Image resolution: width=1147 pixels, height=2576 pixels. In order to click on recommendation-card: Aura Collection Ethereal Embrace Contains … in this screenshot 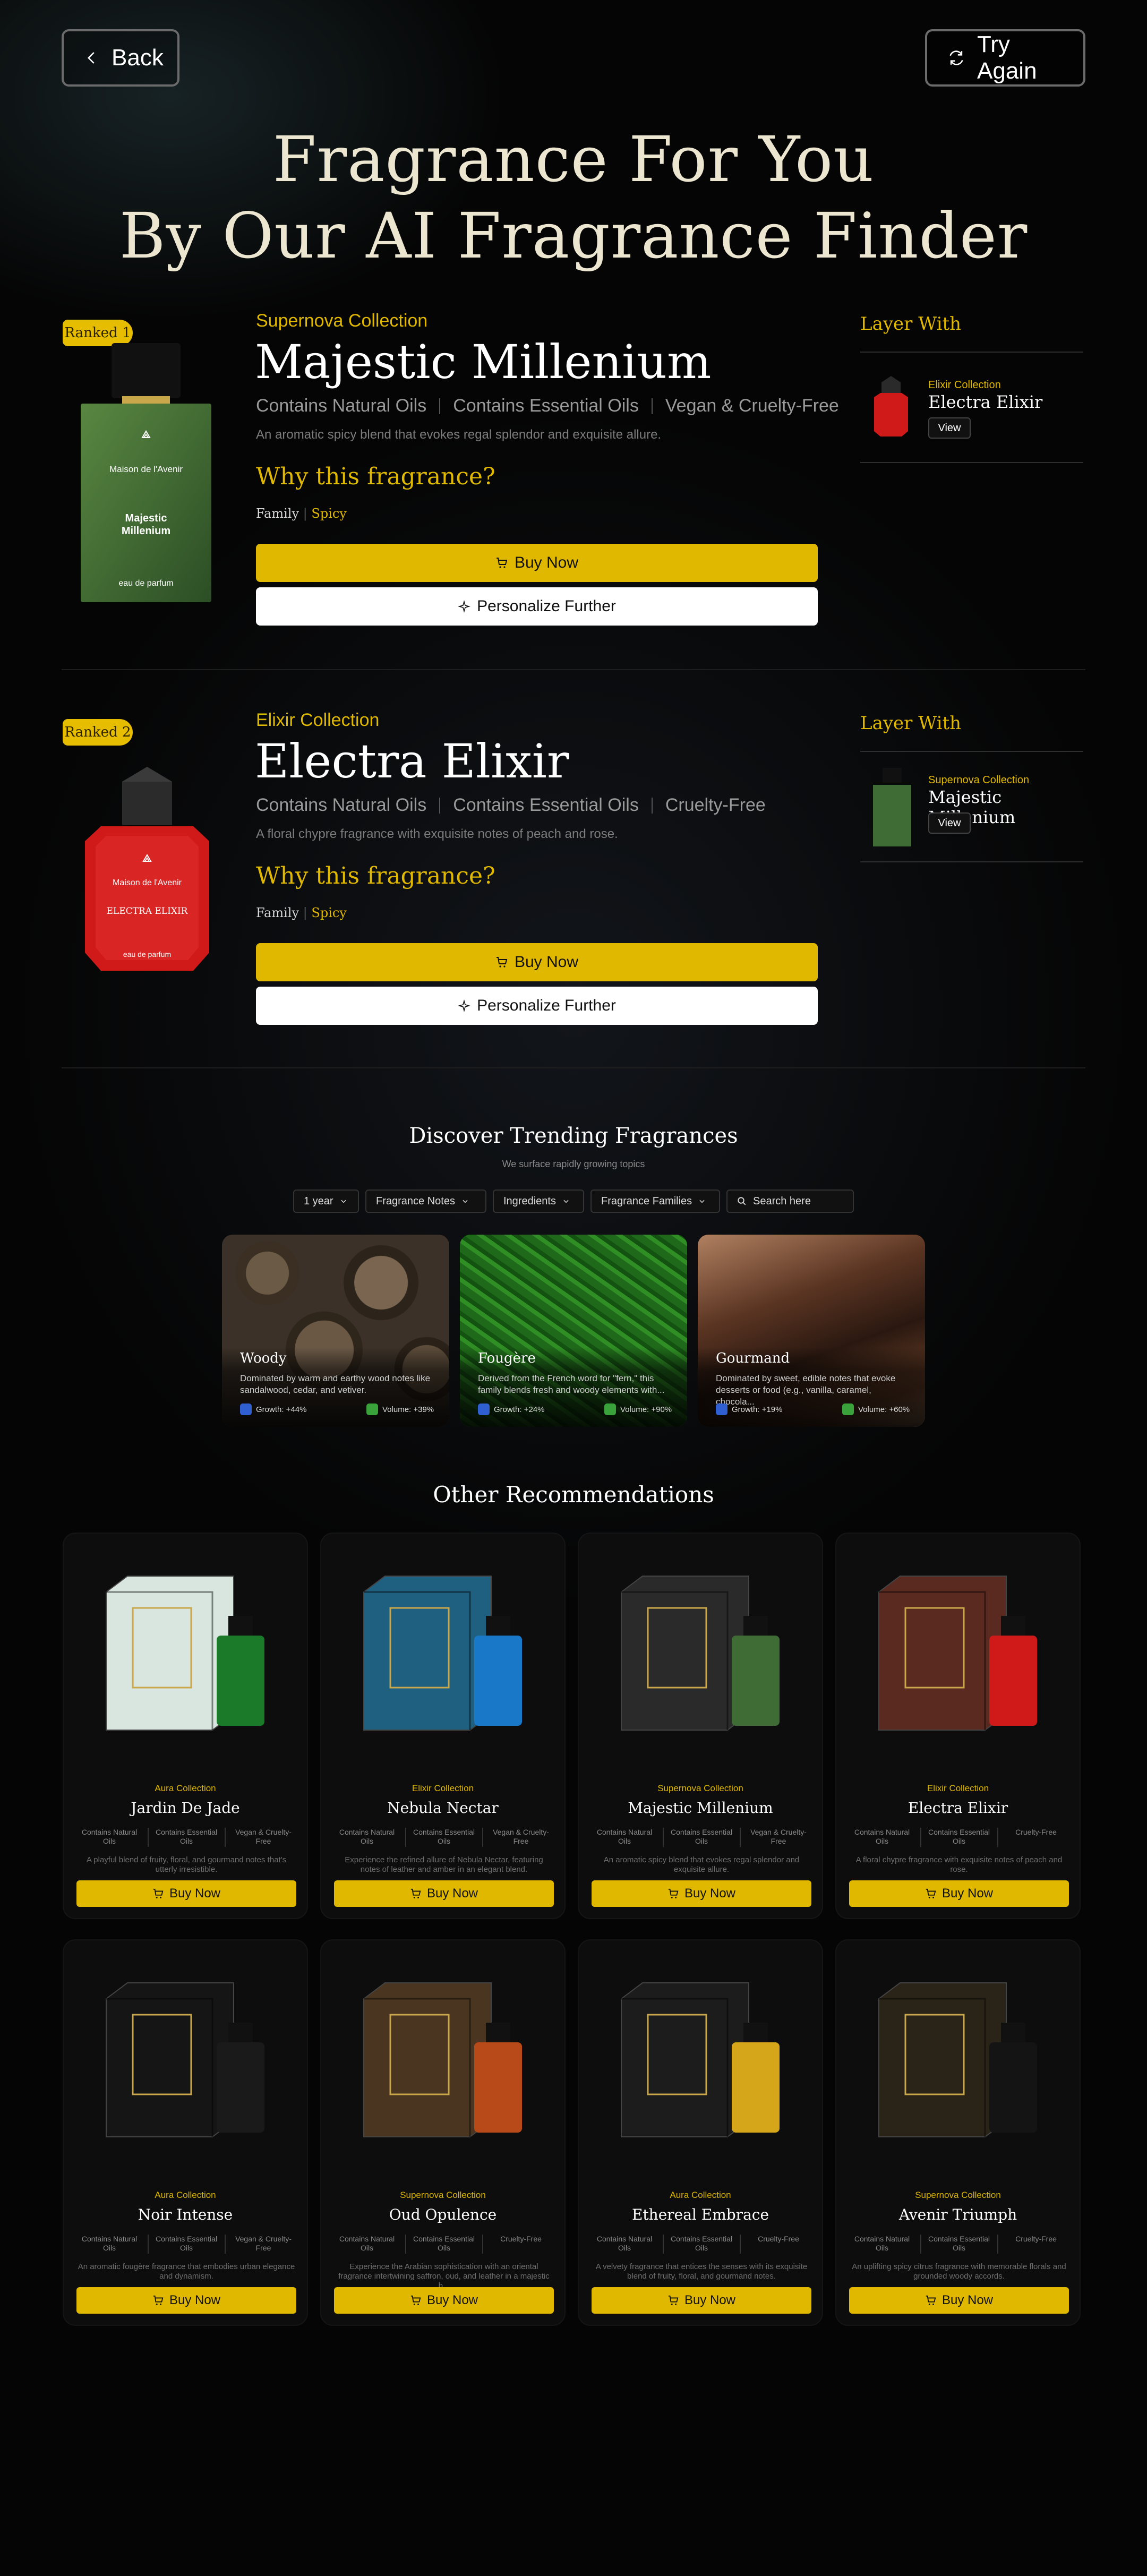, I will do `click(700, 2132)`.